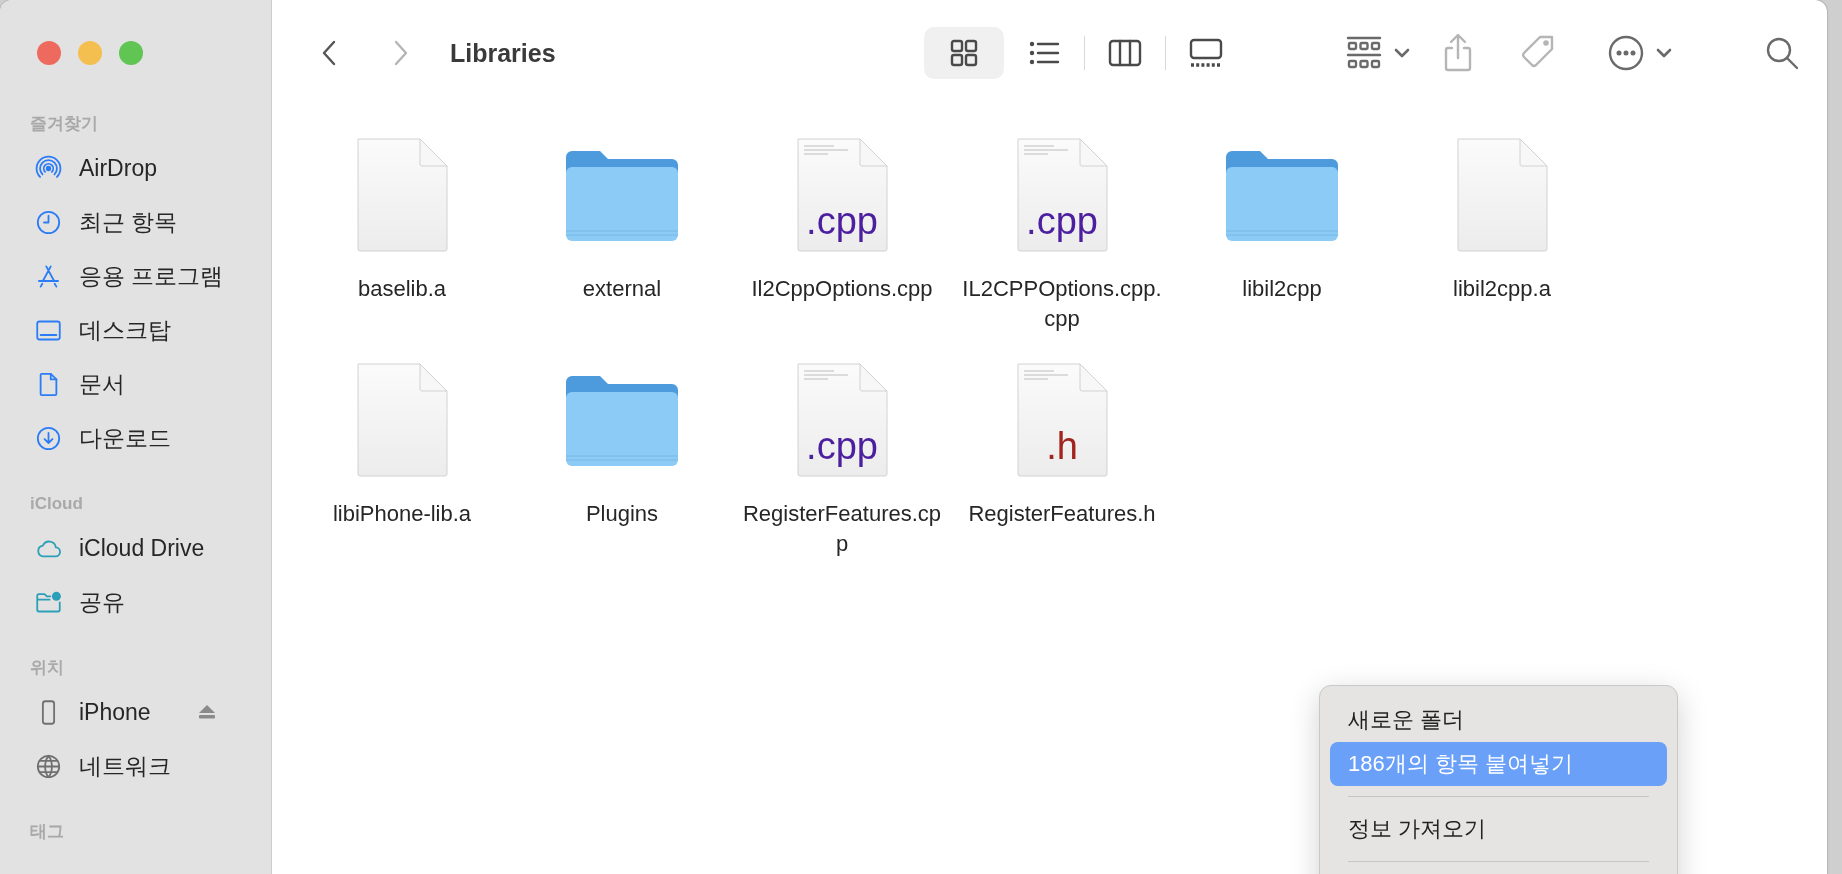 The image size is (1842, 874). Describe the element at coordinates (135, 438) in the screenshot. I see `sidebar-item: 다운로드` at that location.